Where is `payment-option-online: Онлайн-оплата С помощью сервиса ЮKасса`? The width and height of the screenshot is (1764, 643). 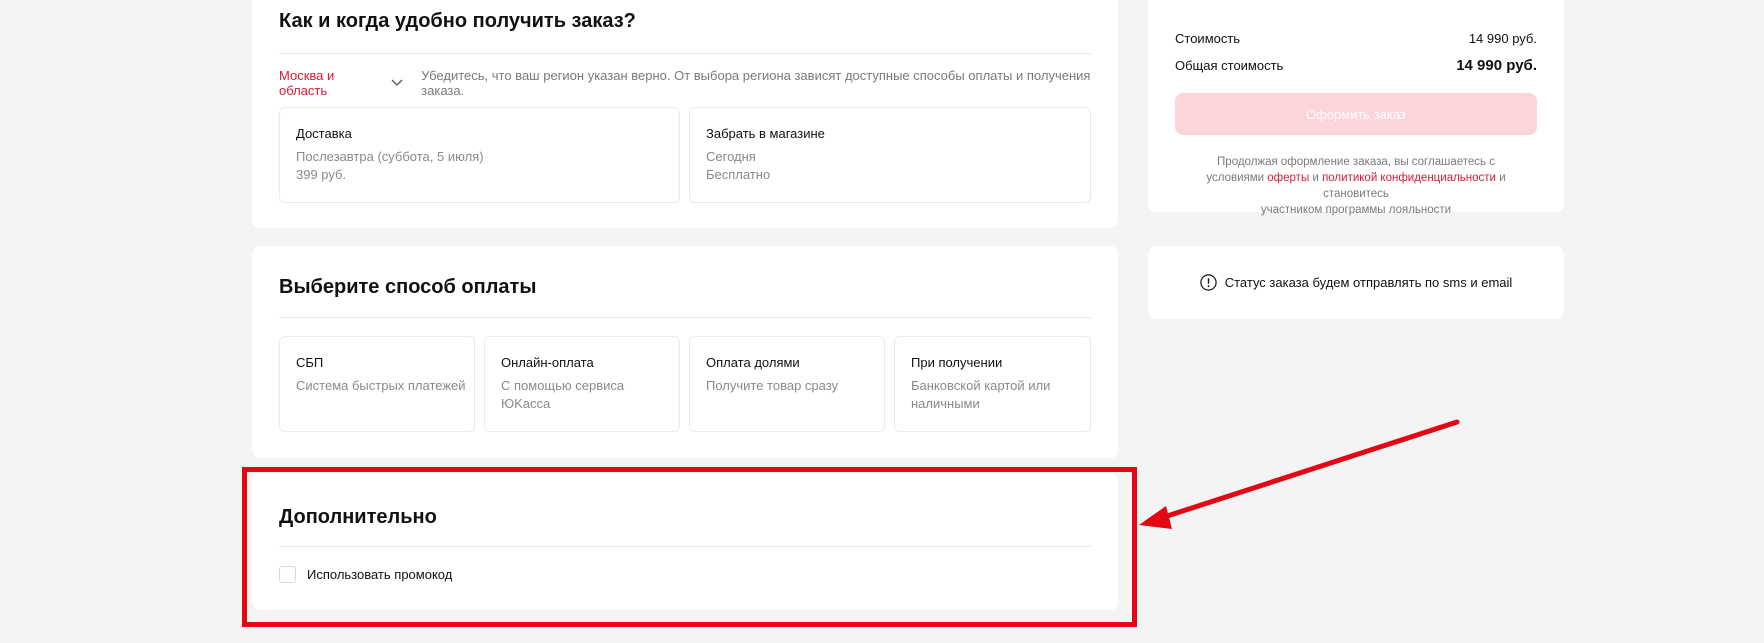 payment-option-online: Онлайн-оплата С помощью сервиса ЮKасса is located at coordinates (582, 384).